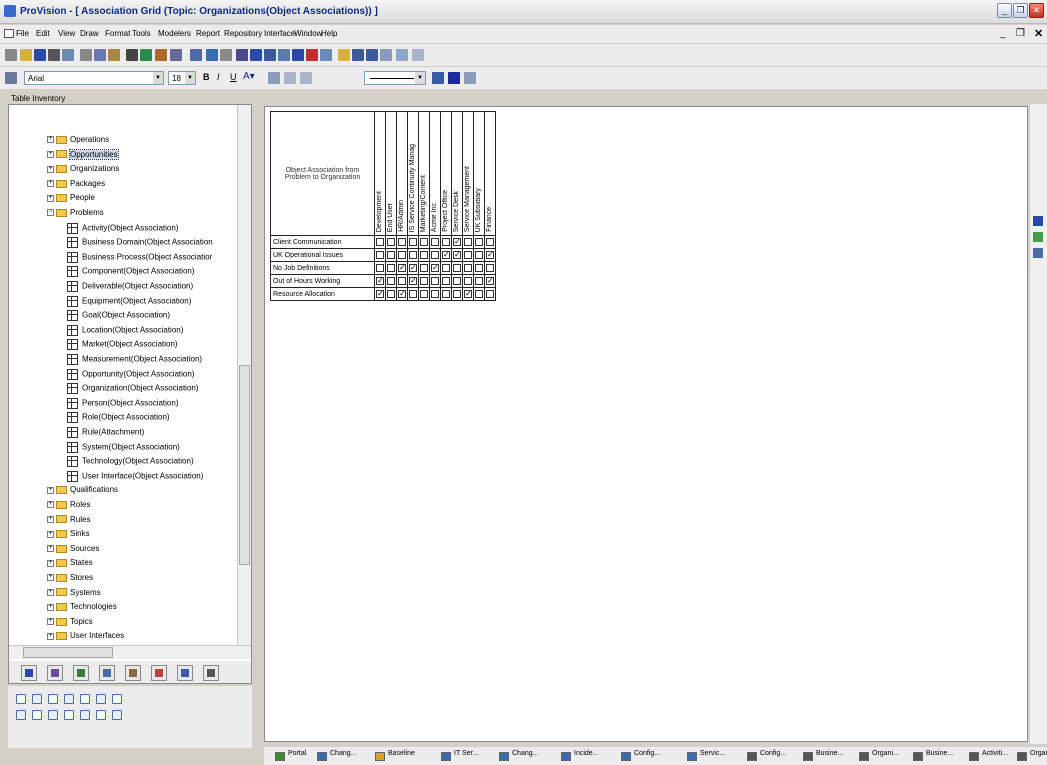  I want to click on cut-icon, so click(86, 55).